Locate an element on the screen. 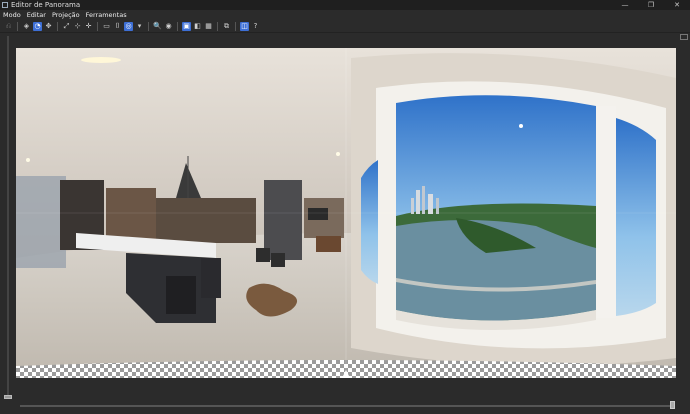  minimize-icon: — is located at coordinates (625, 5).